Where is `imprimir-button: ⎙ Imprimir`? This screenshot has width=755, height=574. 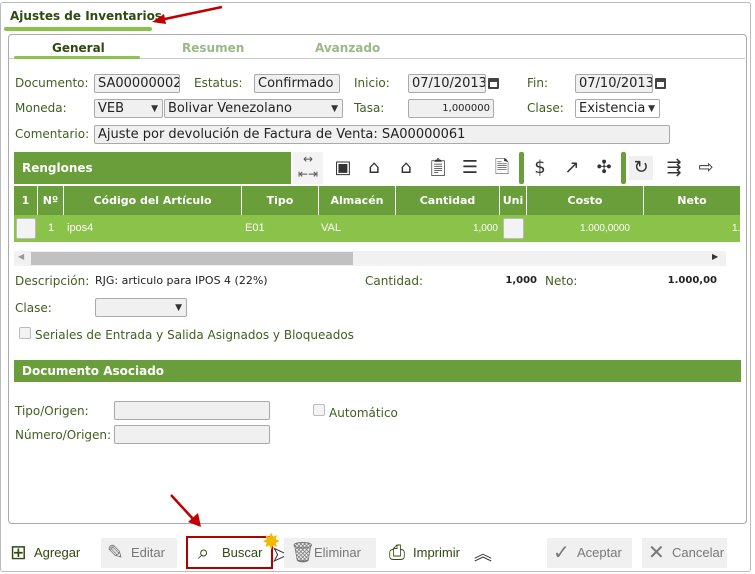
imprimir-button: ⎙ Imprimir is located at coordinates (427, 553).